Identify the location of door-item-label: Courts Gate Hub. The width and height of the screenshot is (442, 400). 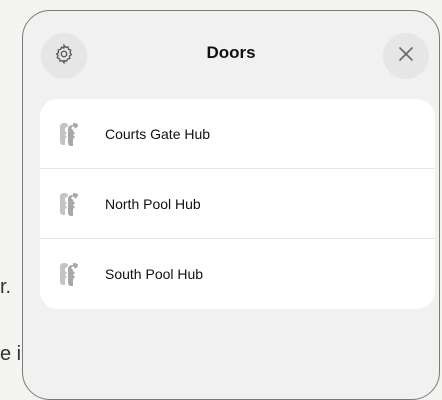
(158, 133).